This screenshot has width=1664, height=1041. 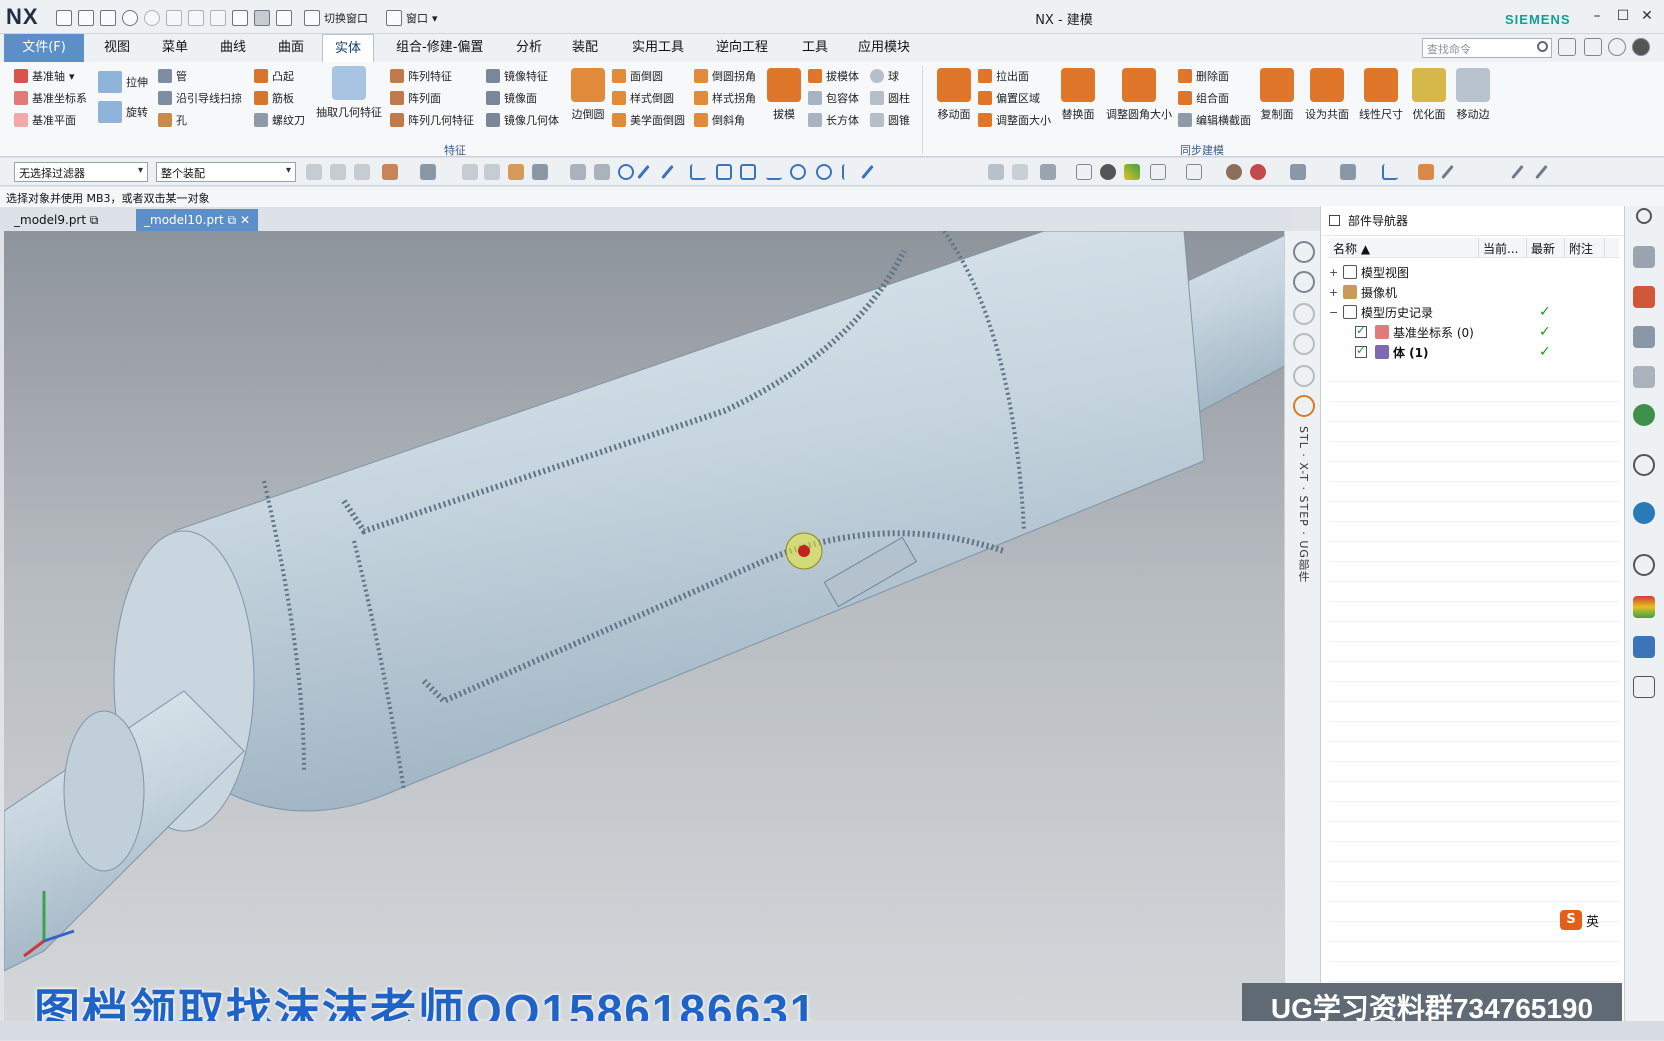 I want to click on select-icon, so click(x=314, y=172).